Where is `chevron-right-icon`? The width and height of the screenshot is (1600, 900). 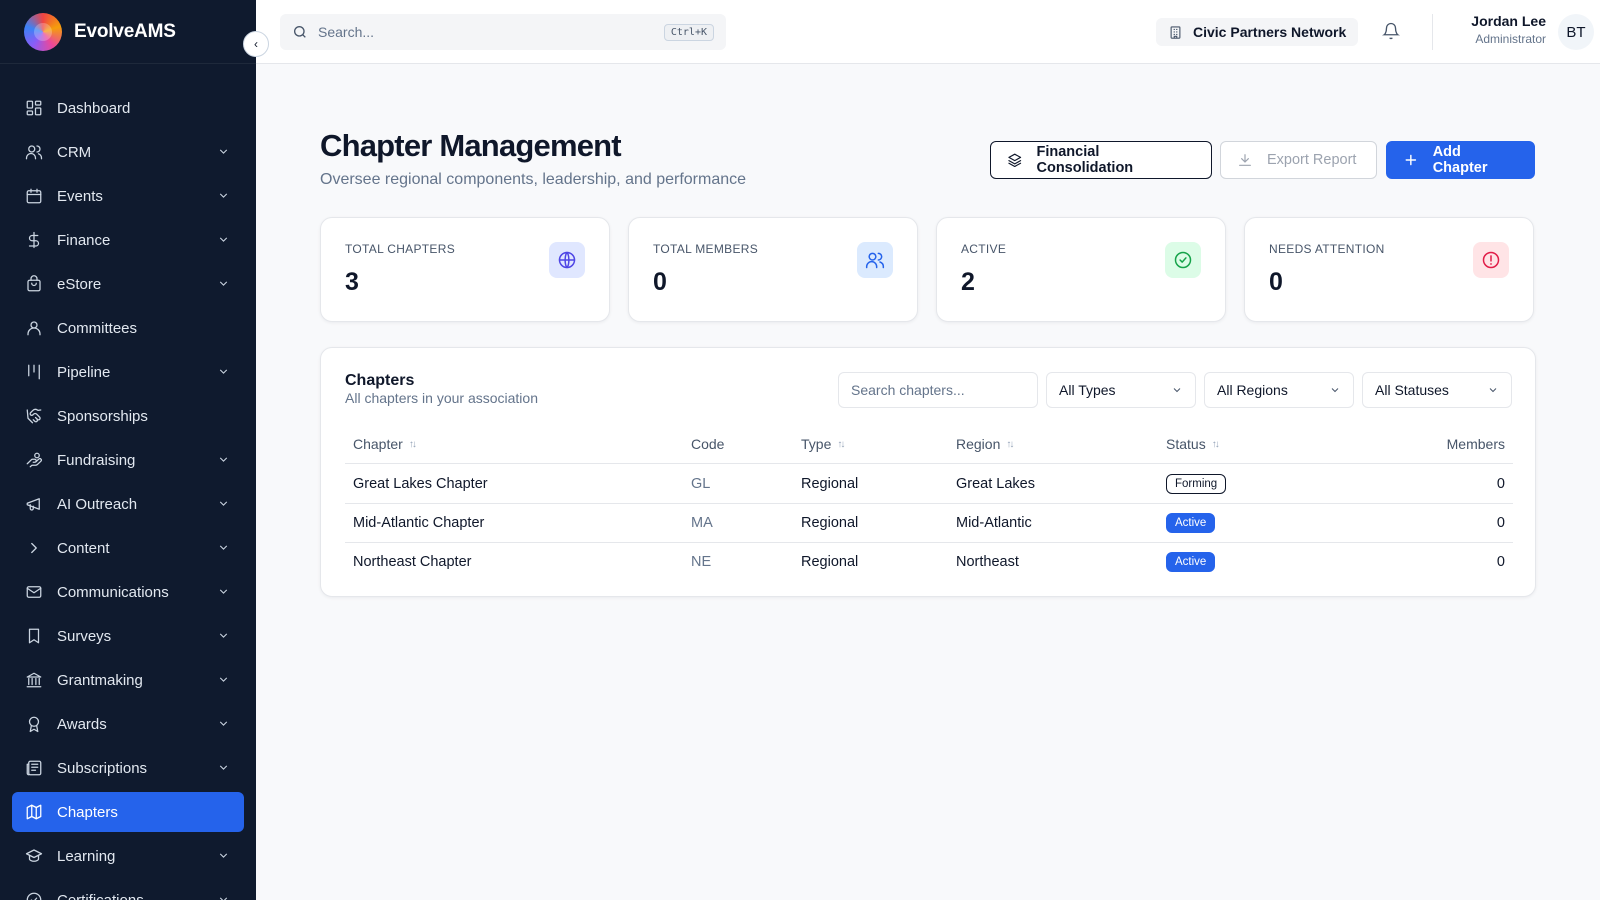 chevron-right-icon is located at coordinates (34, 548).